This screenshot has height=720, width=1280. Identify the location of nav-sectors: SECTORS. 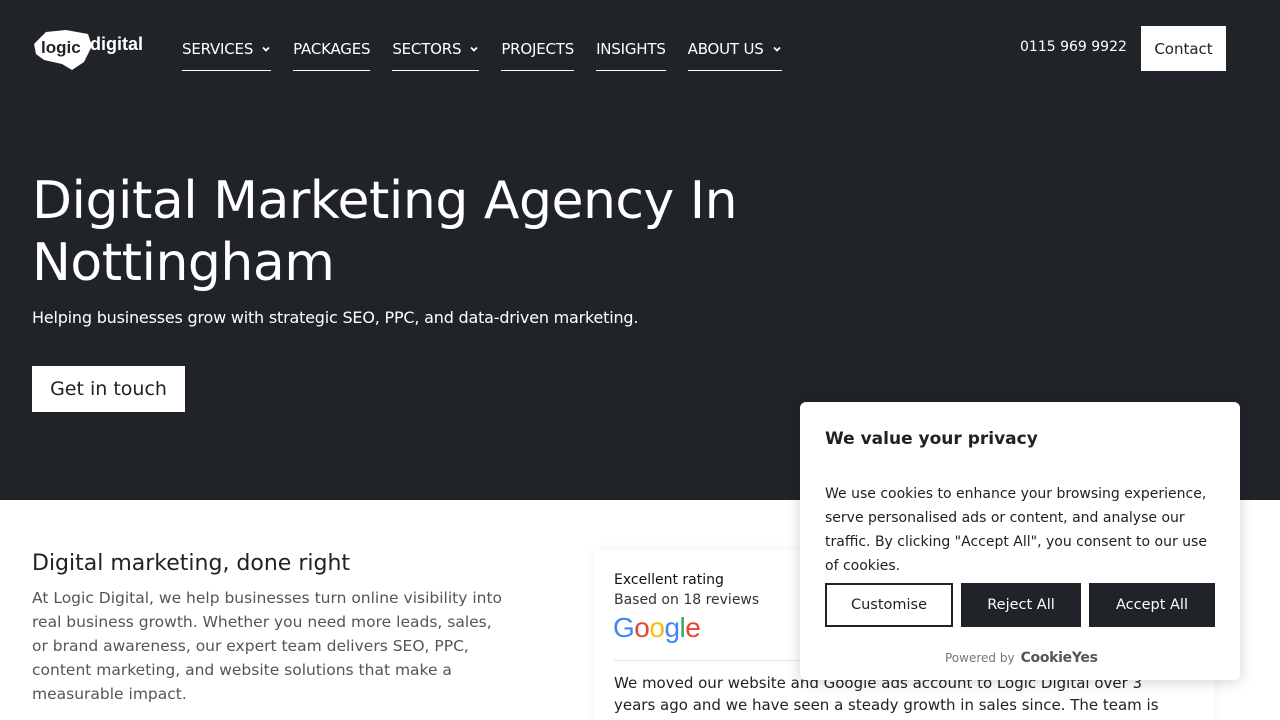
(436, 54).